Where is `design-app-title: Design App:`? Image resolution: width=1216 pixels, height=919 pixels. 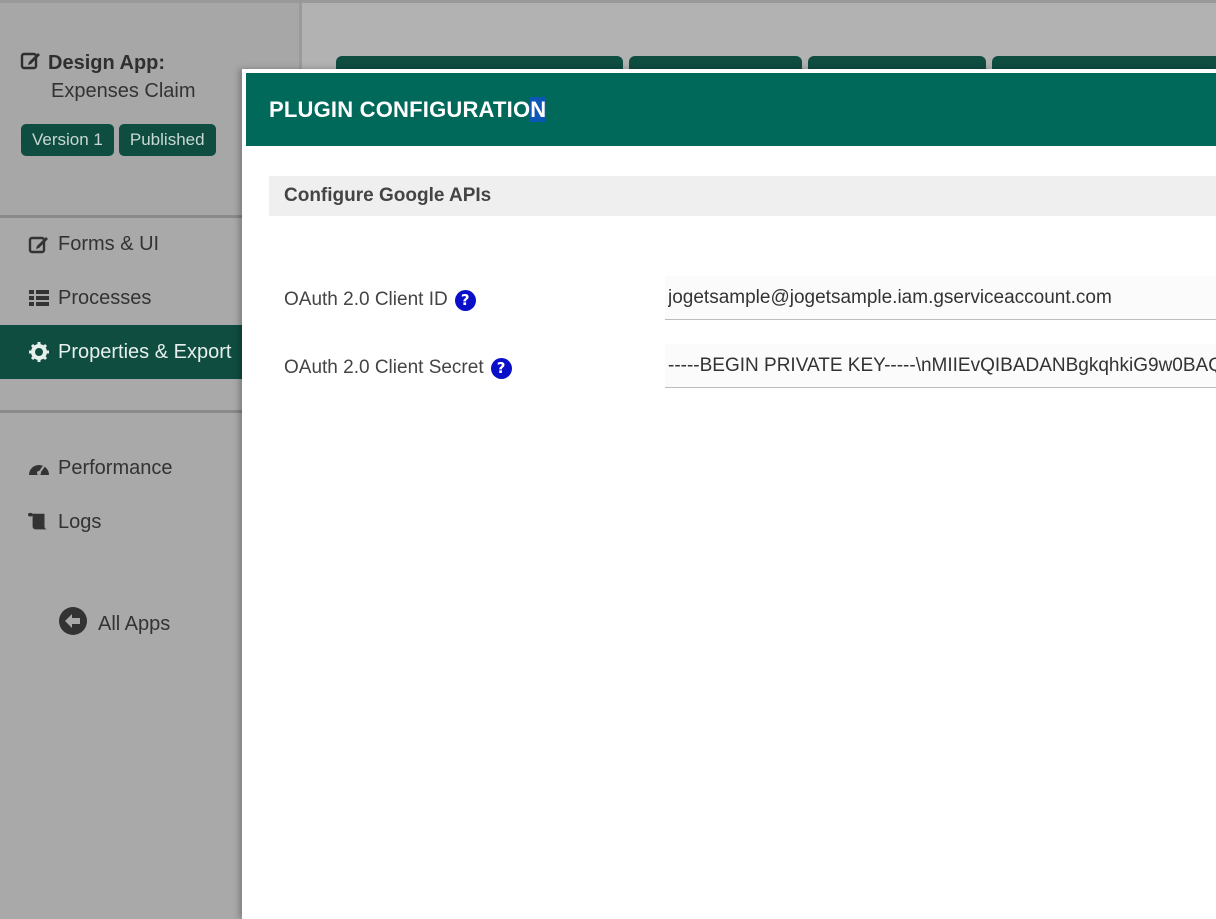 design-app-title: Design App: is located at coordinates (92, 63).